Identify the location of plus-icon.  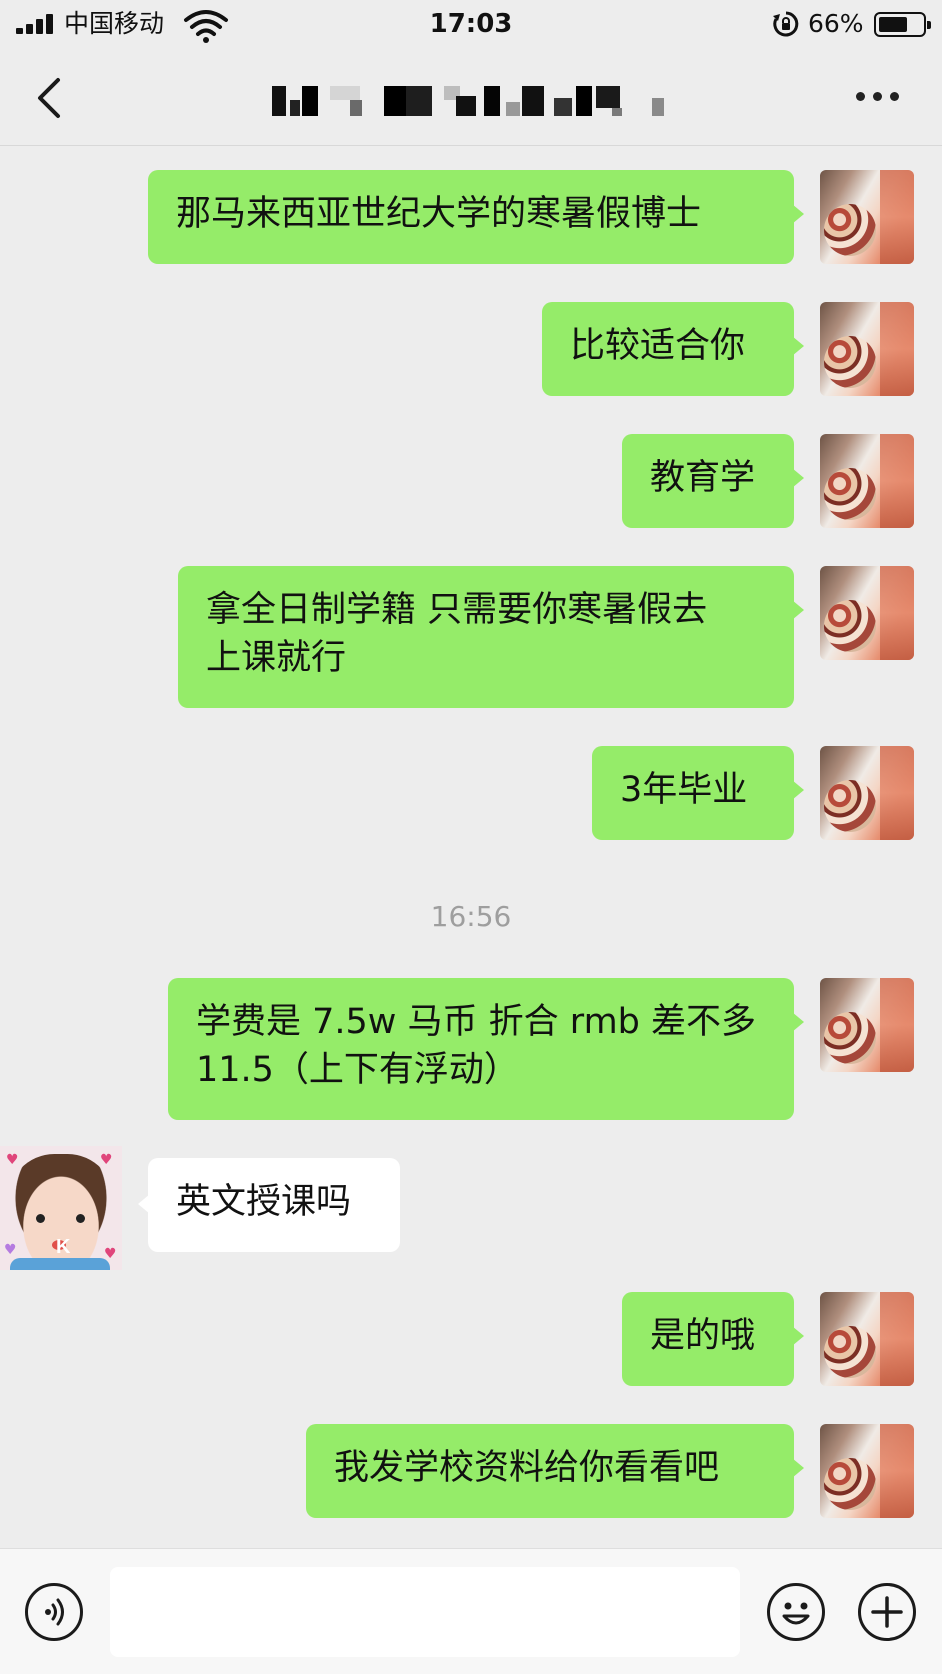
(887, 1612).